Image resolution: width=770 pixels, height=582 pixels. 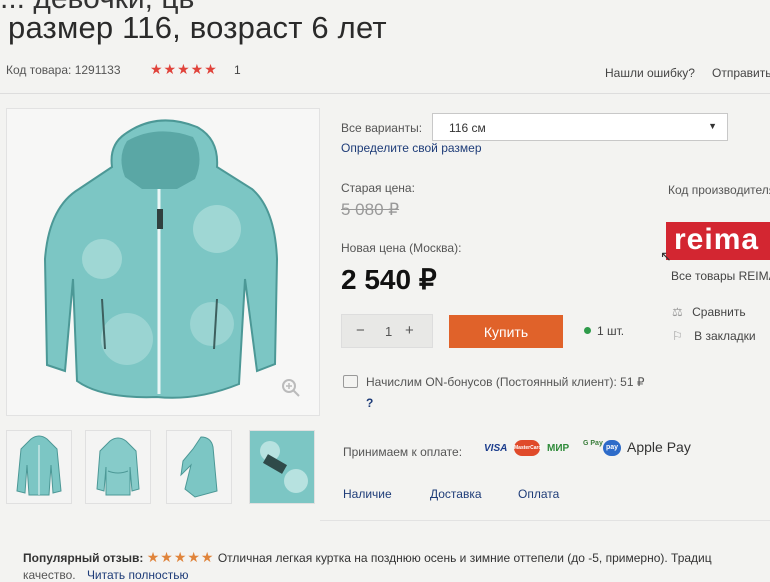 I want to click on quantity-stepper: − 1 +, so click(x=387, y=331).